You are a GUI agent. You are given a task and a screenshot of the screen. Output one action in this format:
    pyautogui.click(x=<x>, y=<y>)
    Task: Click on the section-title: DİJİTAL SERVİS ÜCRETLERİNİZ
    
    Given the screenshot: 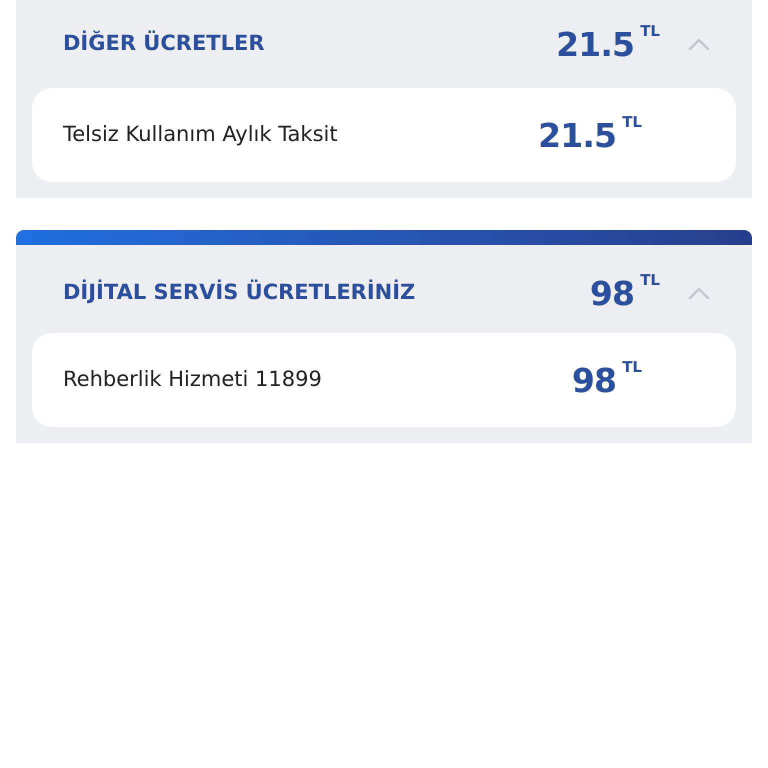 What is the action you would take?
    pyautogui.click(x=239, y=292)
    